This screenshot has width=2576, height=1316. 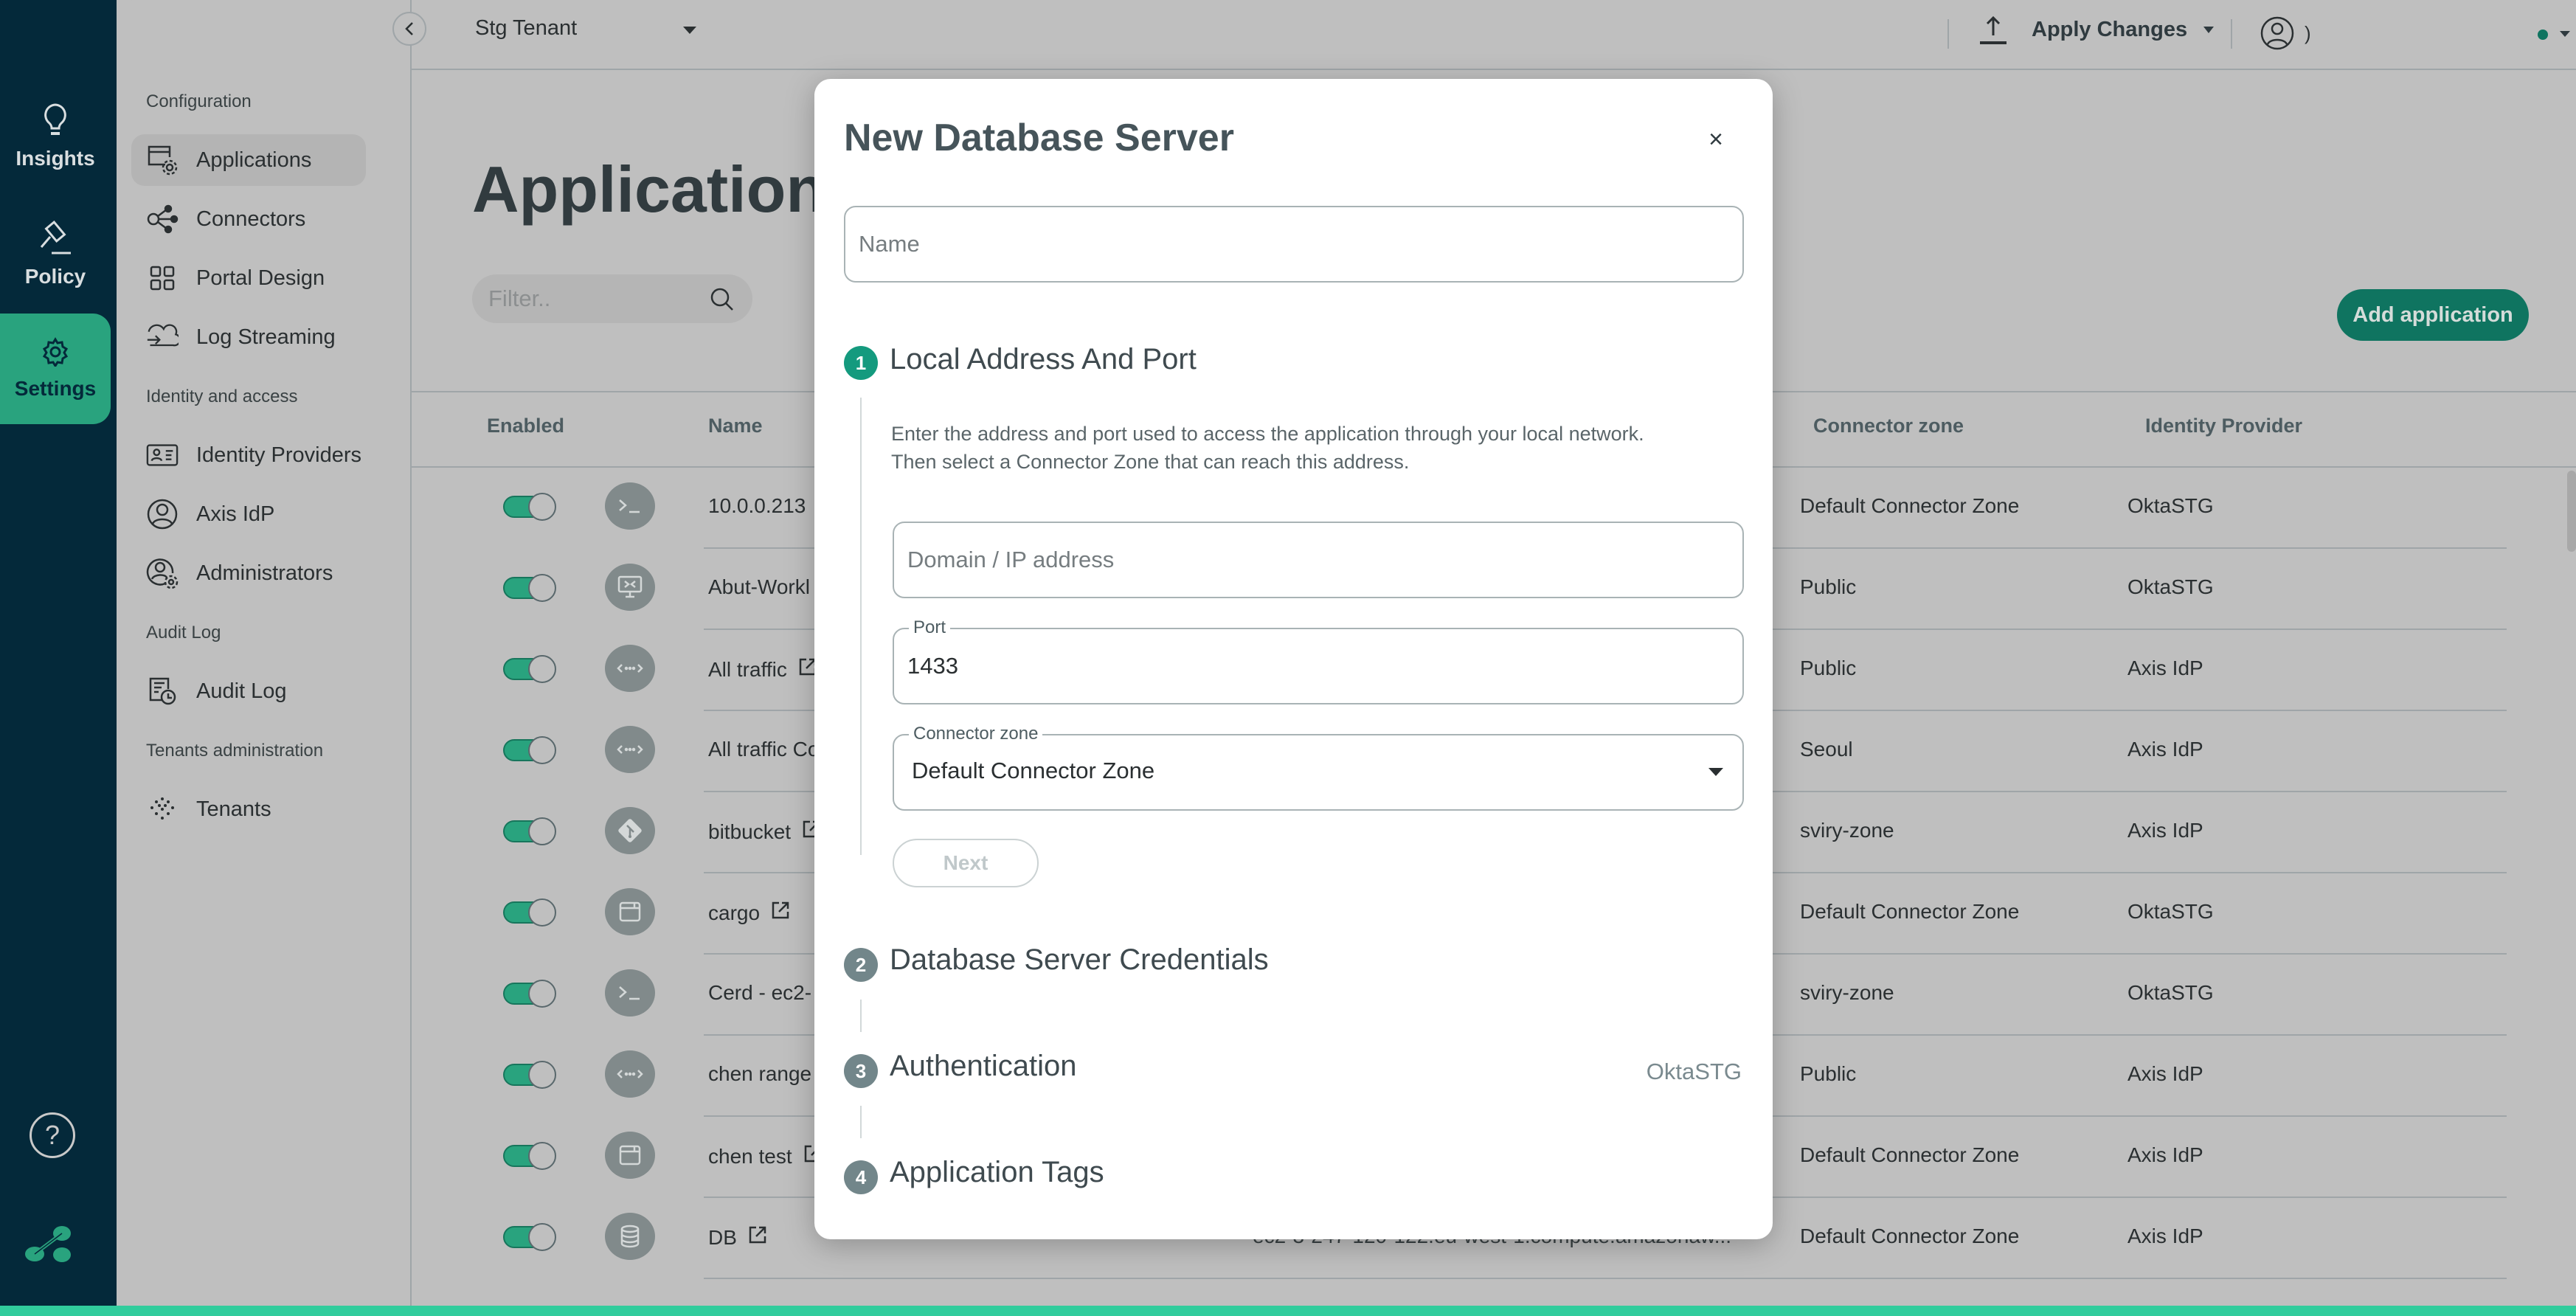 I want to click on subnav-item-connectors: Connectors, so click(x=249, y=219).